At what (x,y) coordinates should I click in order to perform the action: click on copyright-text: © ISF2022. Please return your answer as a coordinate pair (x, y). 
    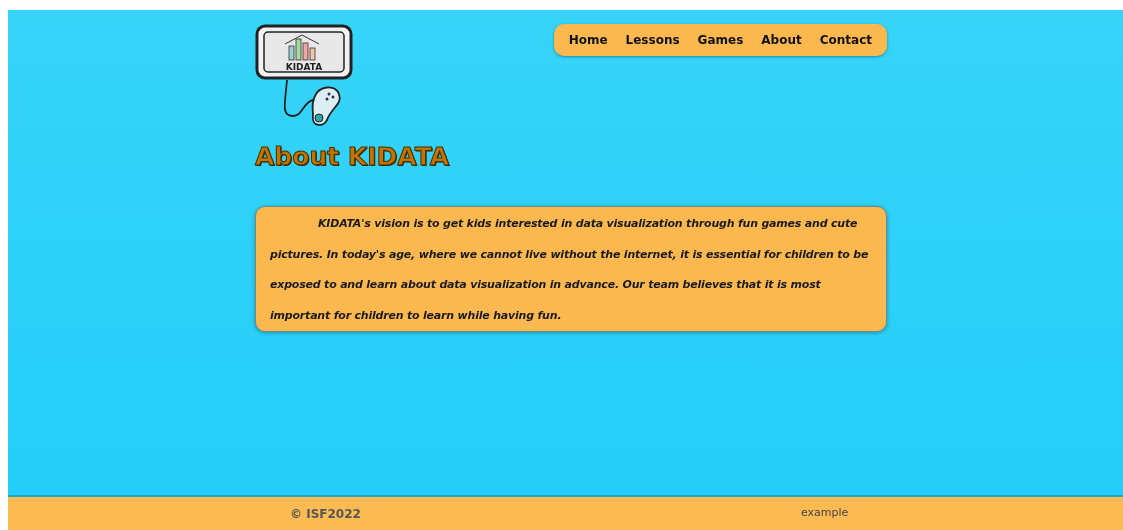
    Looking at the image, I should click on (325, 514).